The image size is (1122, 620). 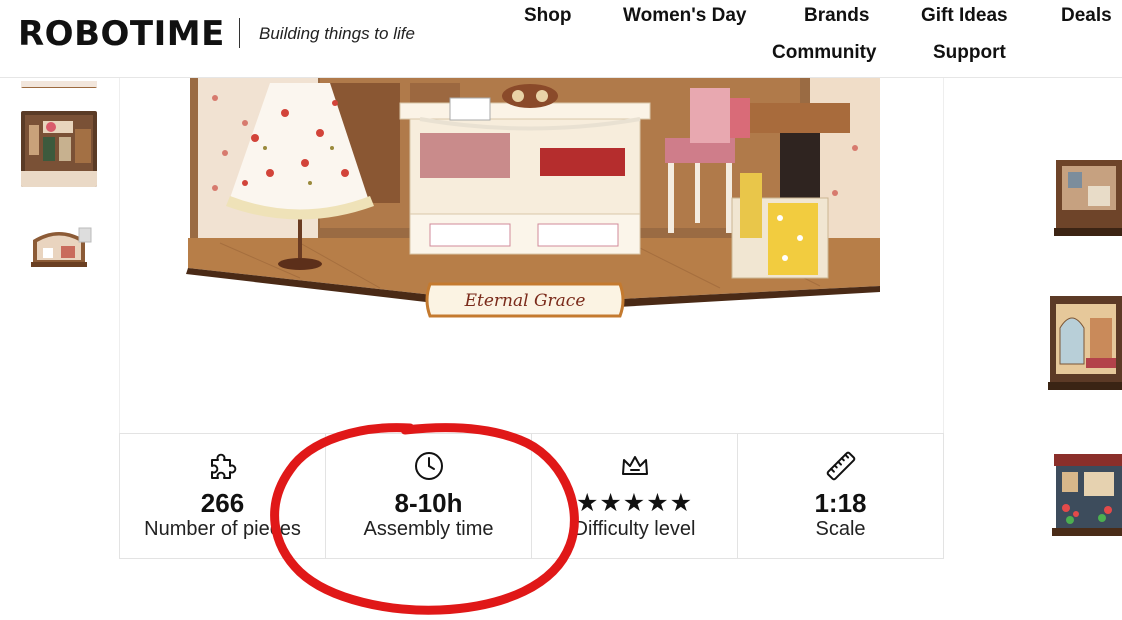 What do you see at coordinates (429, 466) in the screenshot?
I see `clock-icon` at bounding box center [429, 466].